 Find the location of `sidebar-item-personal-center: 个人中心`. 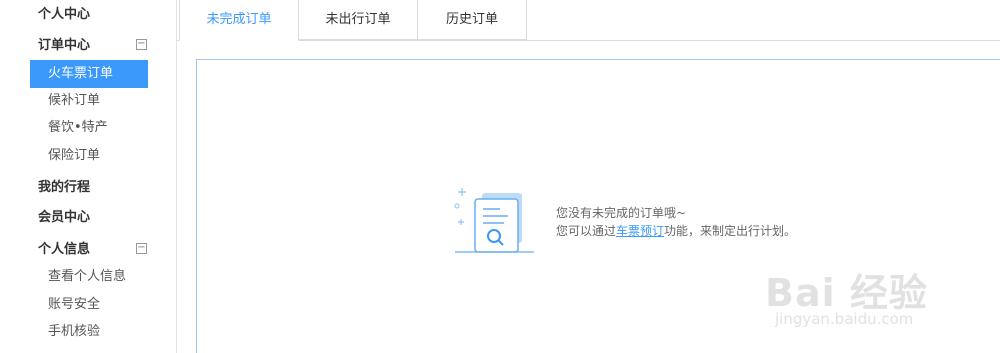

sidebar-item-personal-center: 个人中心 is located at coordinates (64, 15).